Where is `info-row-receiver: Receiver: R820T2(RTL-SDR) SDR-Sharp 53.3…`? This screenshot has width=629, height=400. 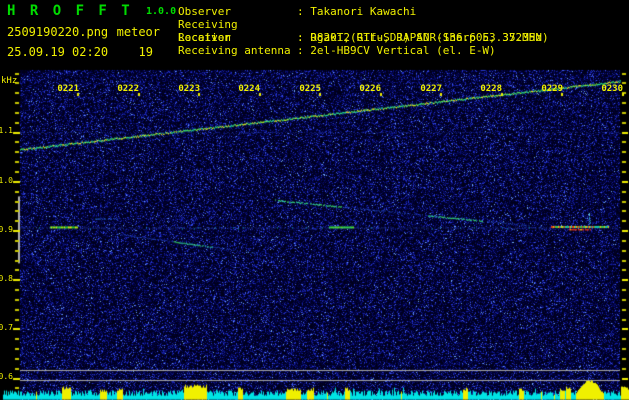 info-row-receiver: Receiver: R820T2(RTL-SDR) SDR-Sharp 53.3… is located at coordinates (360, 37).